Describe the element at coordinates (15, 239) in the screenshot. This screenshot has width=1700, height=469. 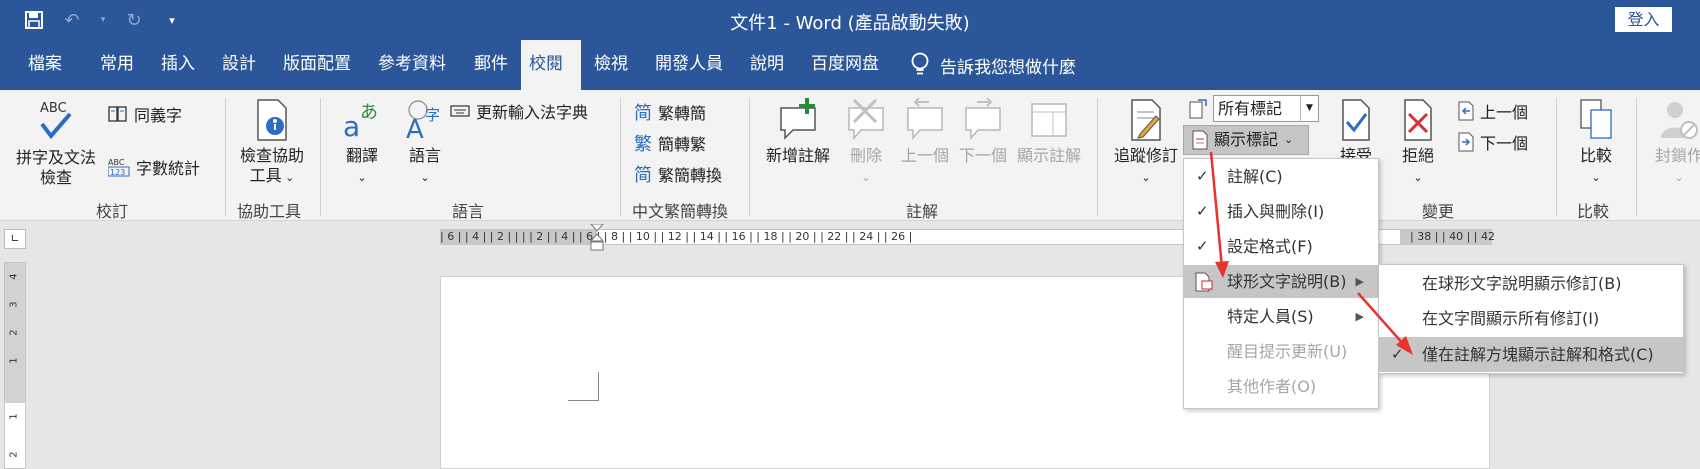
I see `tab-selector: ∟` at that location.